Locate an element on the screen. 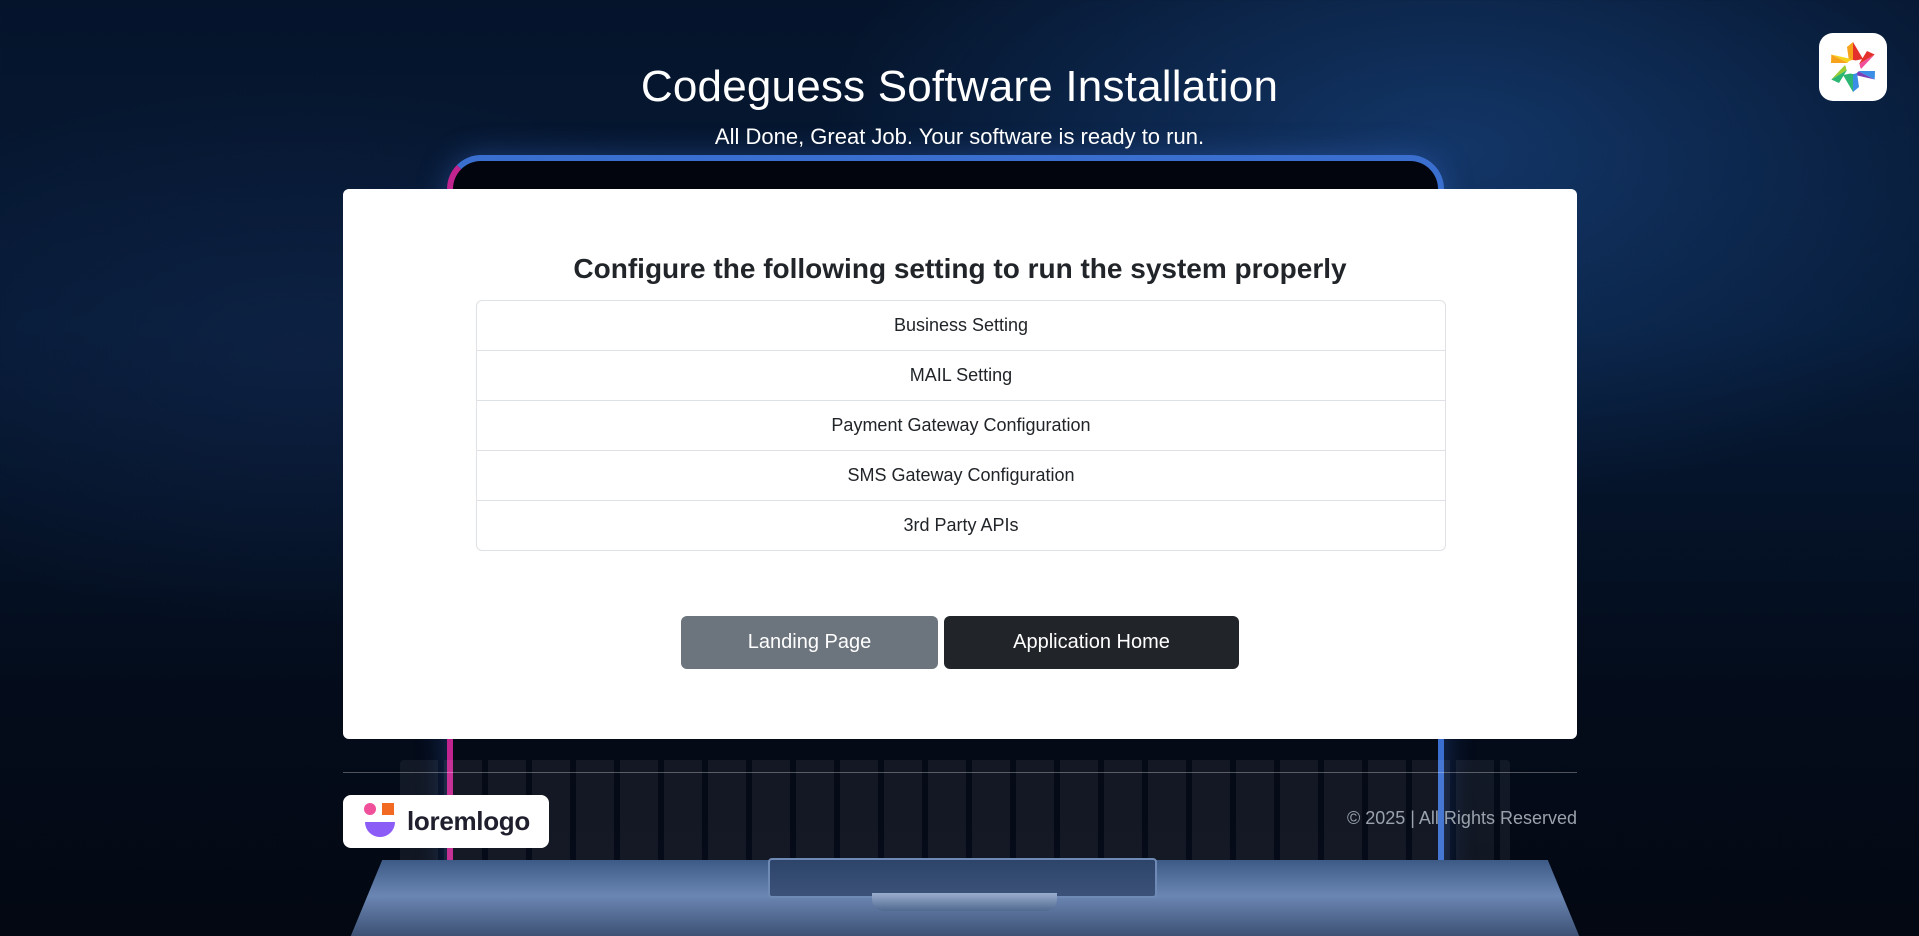  laptop-background-trackpad is located at coordinates (962, 878).